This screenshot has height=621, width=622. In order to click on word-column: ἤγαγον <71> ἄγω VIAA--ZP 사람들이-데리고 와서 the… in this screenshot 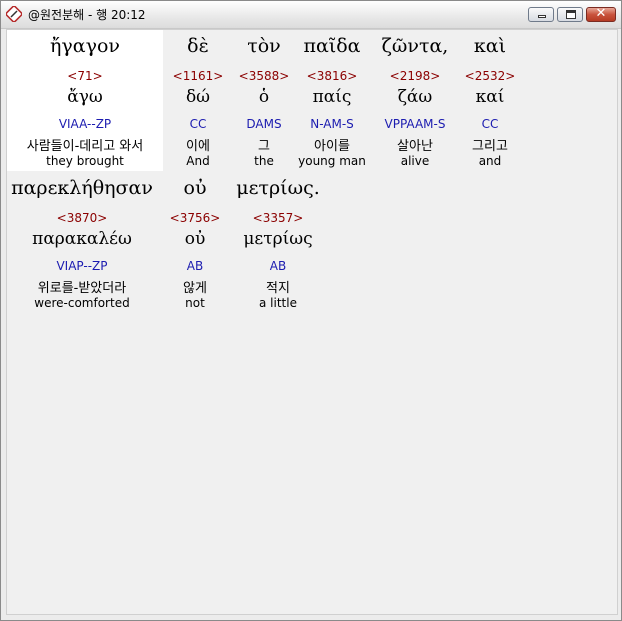, I will do `click(85, 102)`.